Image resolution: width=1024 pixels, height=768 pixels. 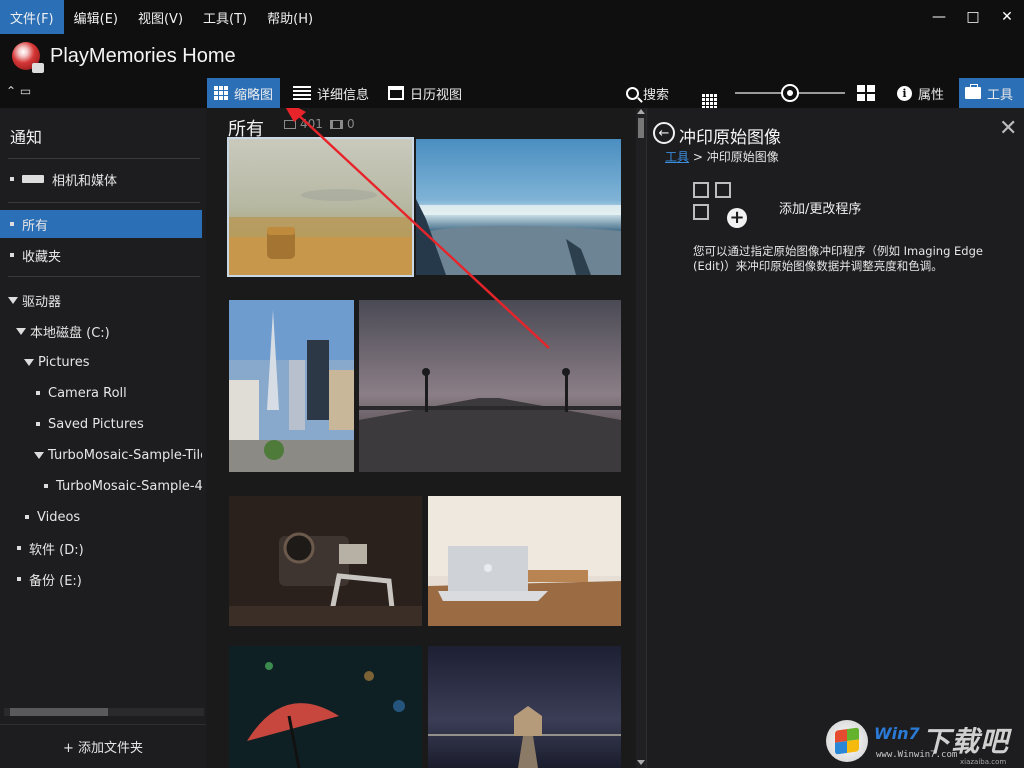 I want to click on sidebar-item-camera-media: 相机和媒体, so click(x=101, y=179).